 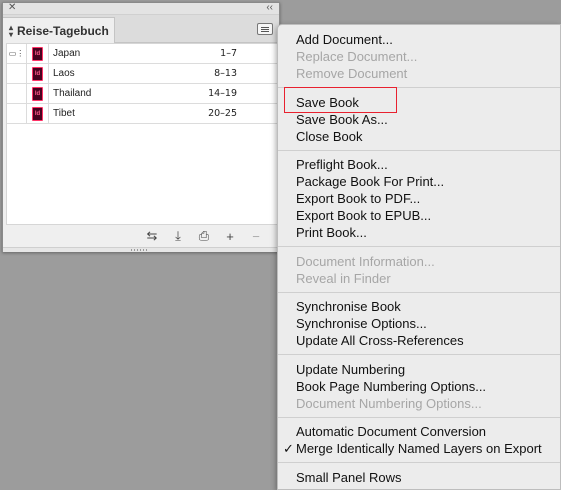 I want to click on list-item: Id Thailand 14–19, so click(x=142, y=94).